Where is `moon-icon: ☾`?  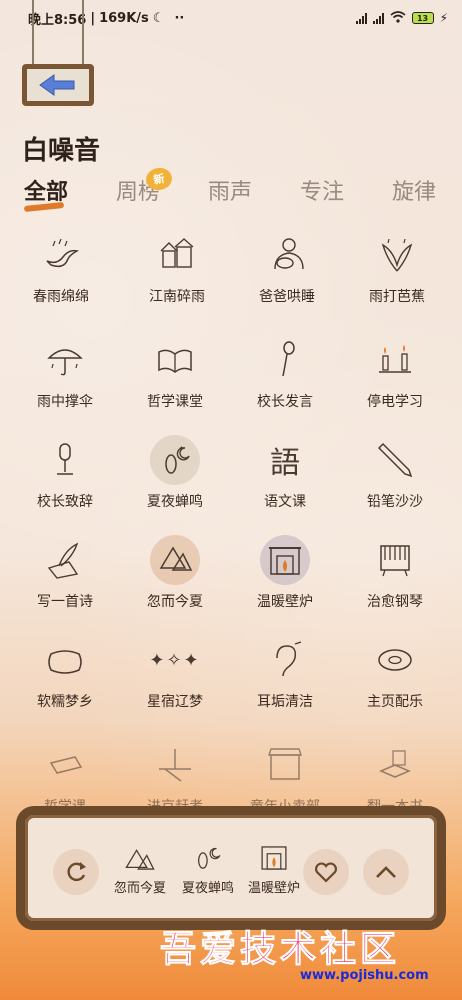
moon-icon: ☾ is located at coordinates (158, 18).